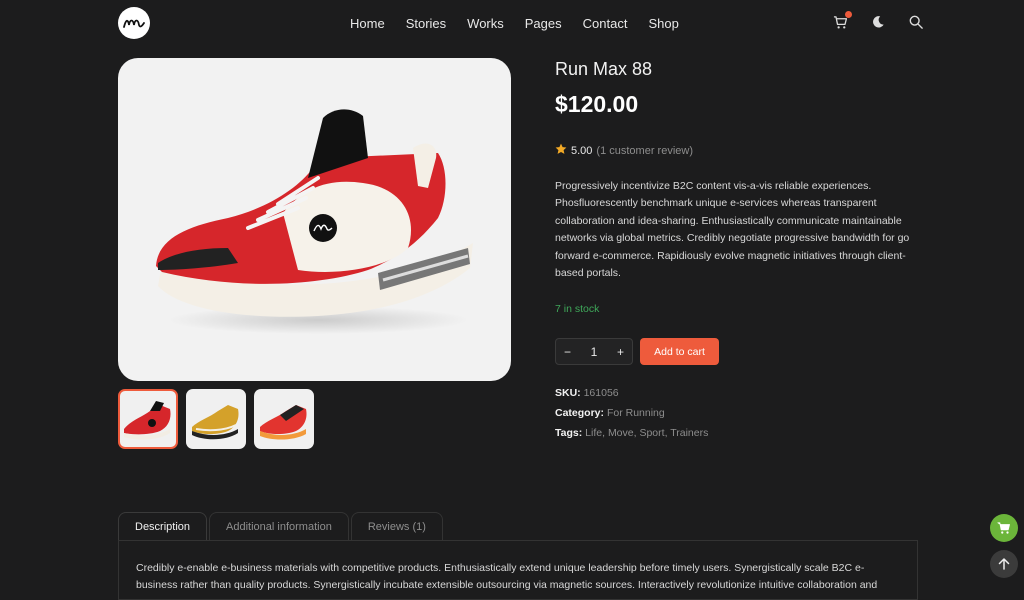  I want to click on tab-reviews: Reviews (1), so click(396, 526).